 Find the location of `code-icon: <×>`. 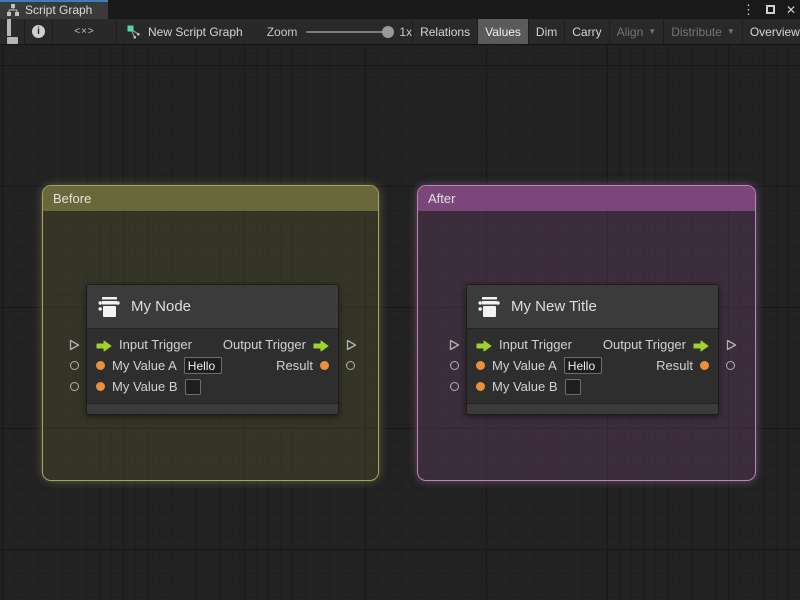

code-icon: <×> is located at coordinates (84, 31).